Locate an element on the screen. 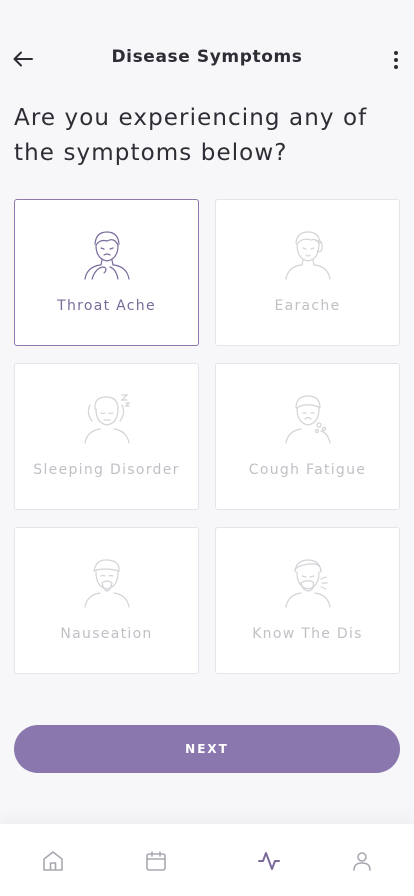 This screenshot has width=414, height=896. symptom-card-nauseation: Nauseation is located at coordinates (106, 600).